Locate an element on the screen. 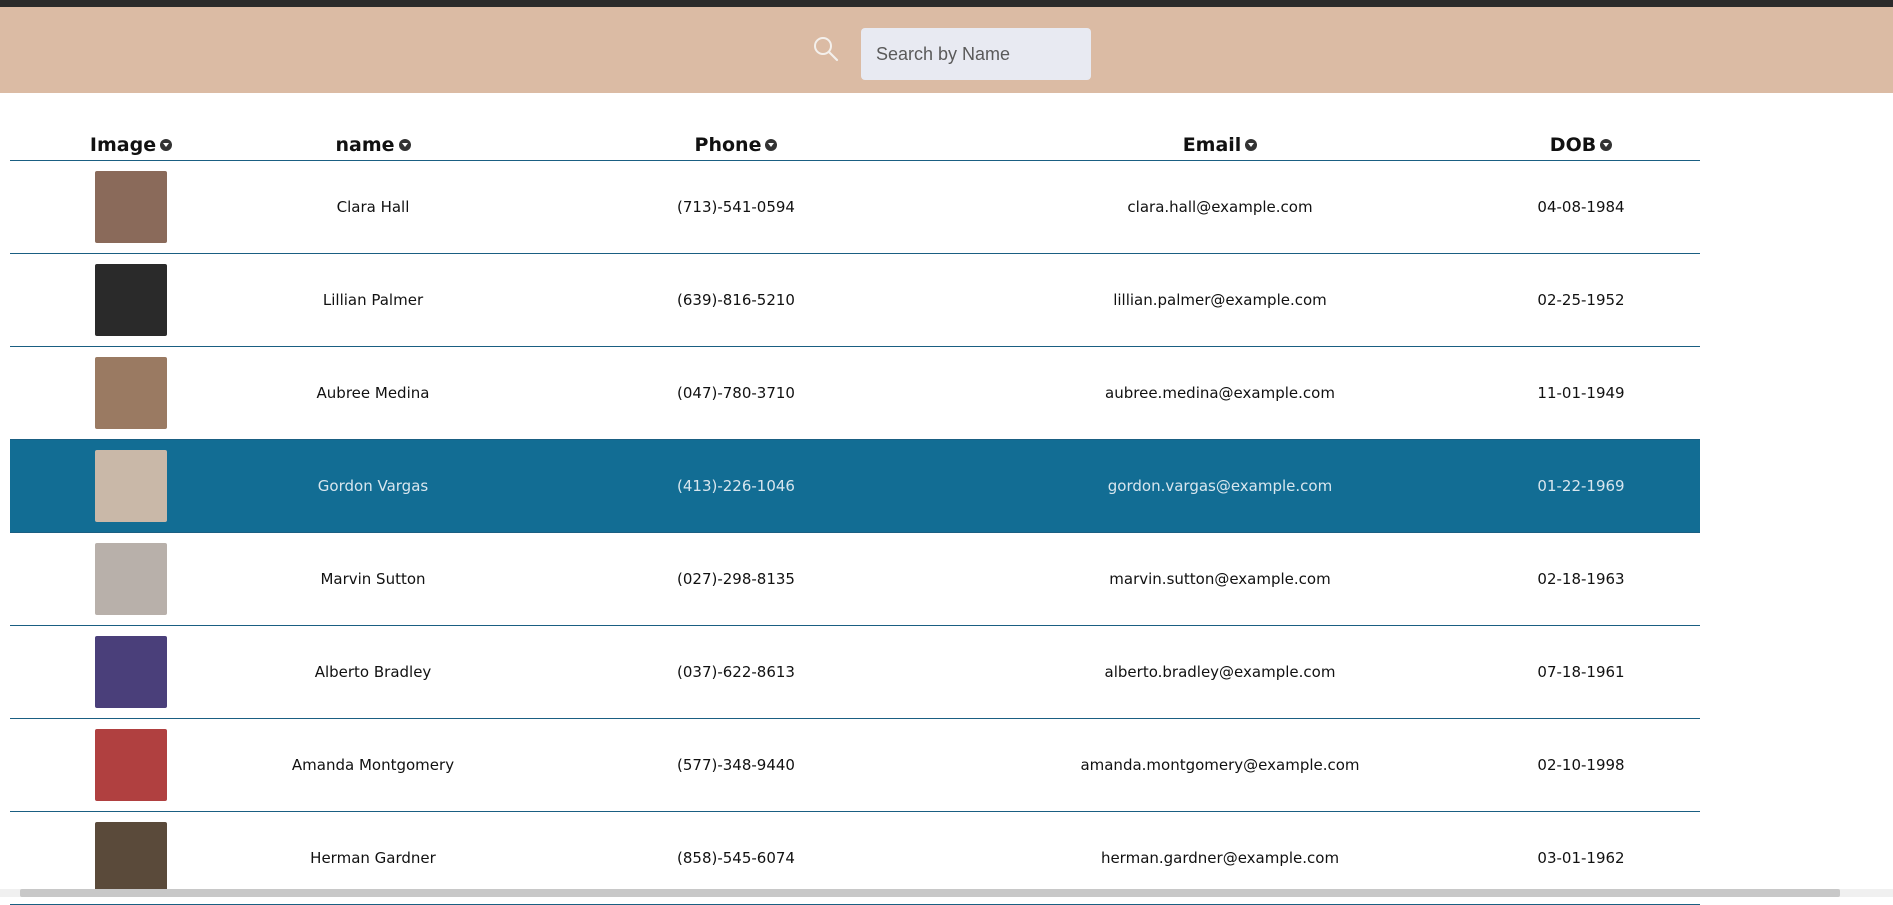 The height and width of the screenshot is (905, 1893). cell-name: Alberto Bradley is located at coordinates (373, 672).